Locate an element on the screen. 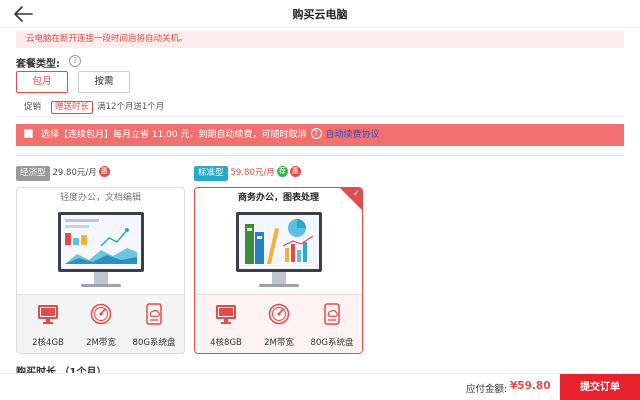 The image size is (640, 400). monitor-report-icon is located at coordinates (279, 249).